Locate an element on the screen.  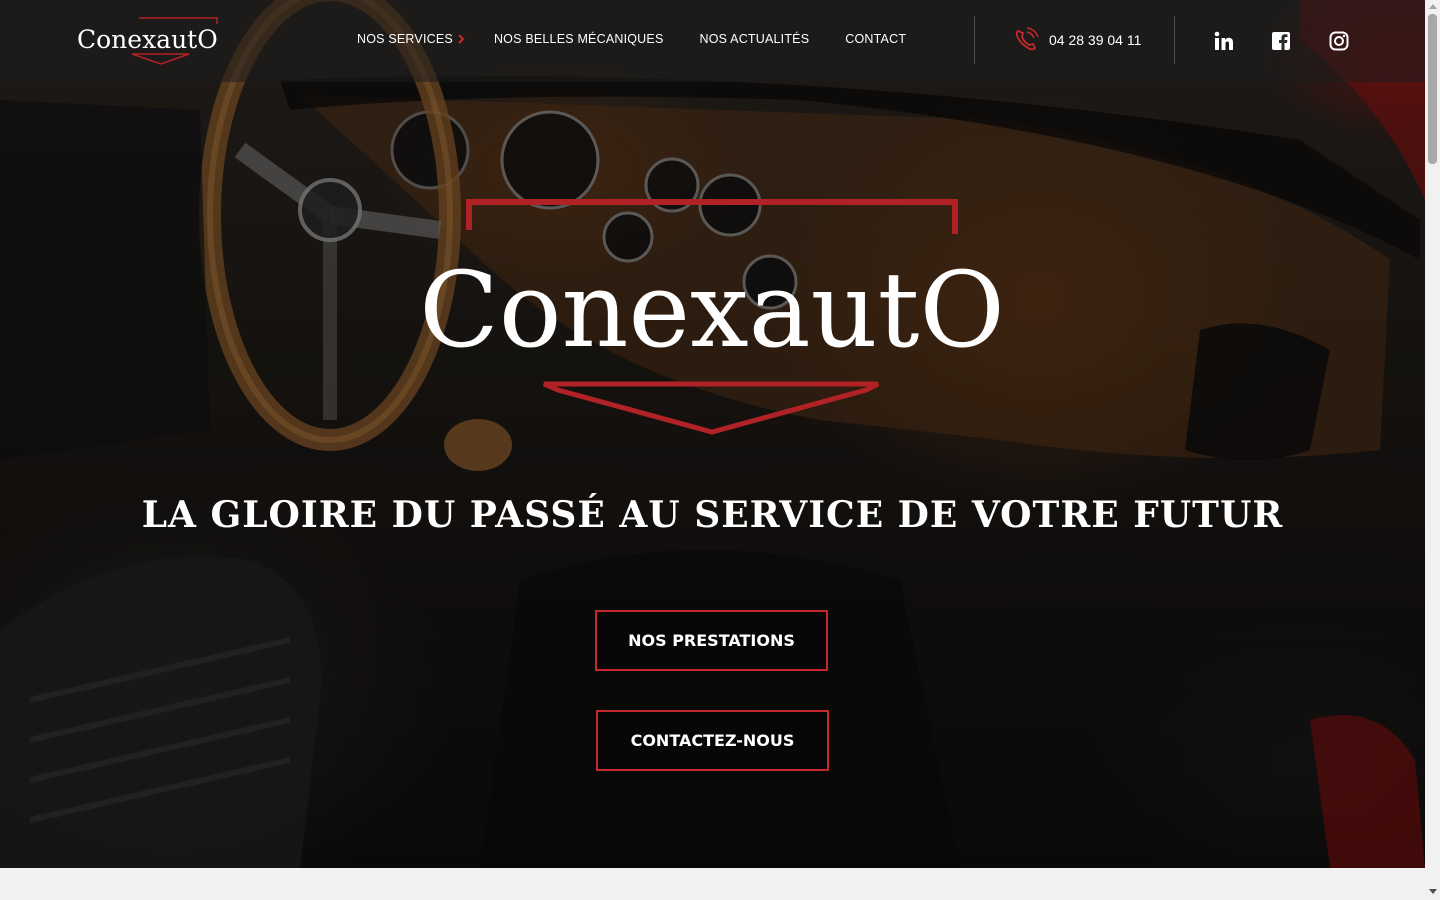
prestations-button: NOS PRESTATIONS is located at coordinates (711, 640).